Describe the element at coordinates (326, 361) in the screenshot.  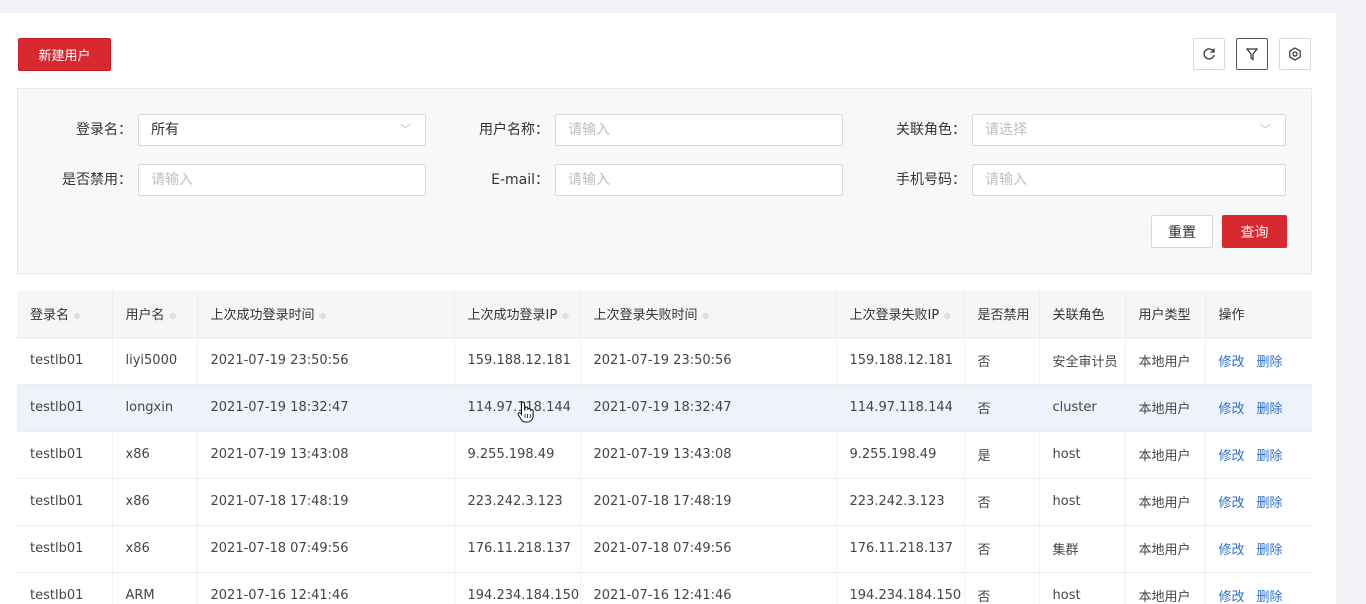
I see `cell-ok-time: 2021-07-19 23:50:56` at that location.